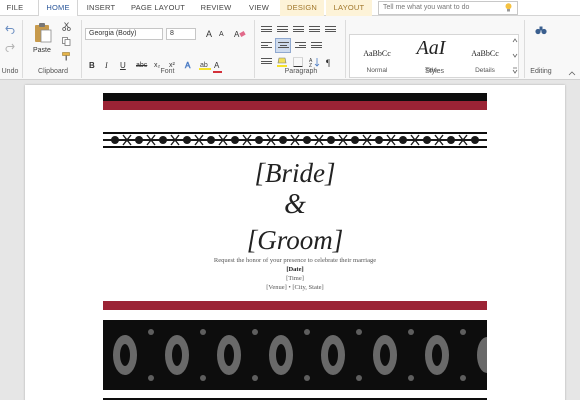 This screenshot has height=400, width=580. I want to click on collapse-ribbon-icon, so click(572, 73).